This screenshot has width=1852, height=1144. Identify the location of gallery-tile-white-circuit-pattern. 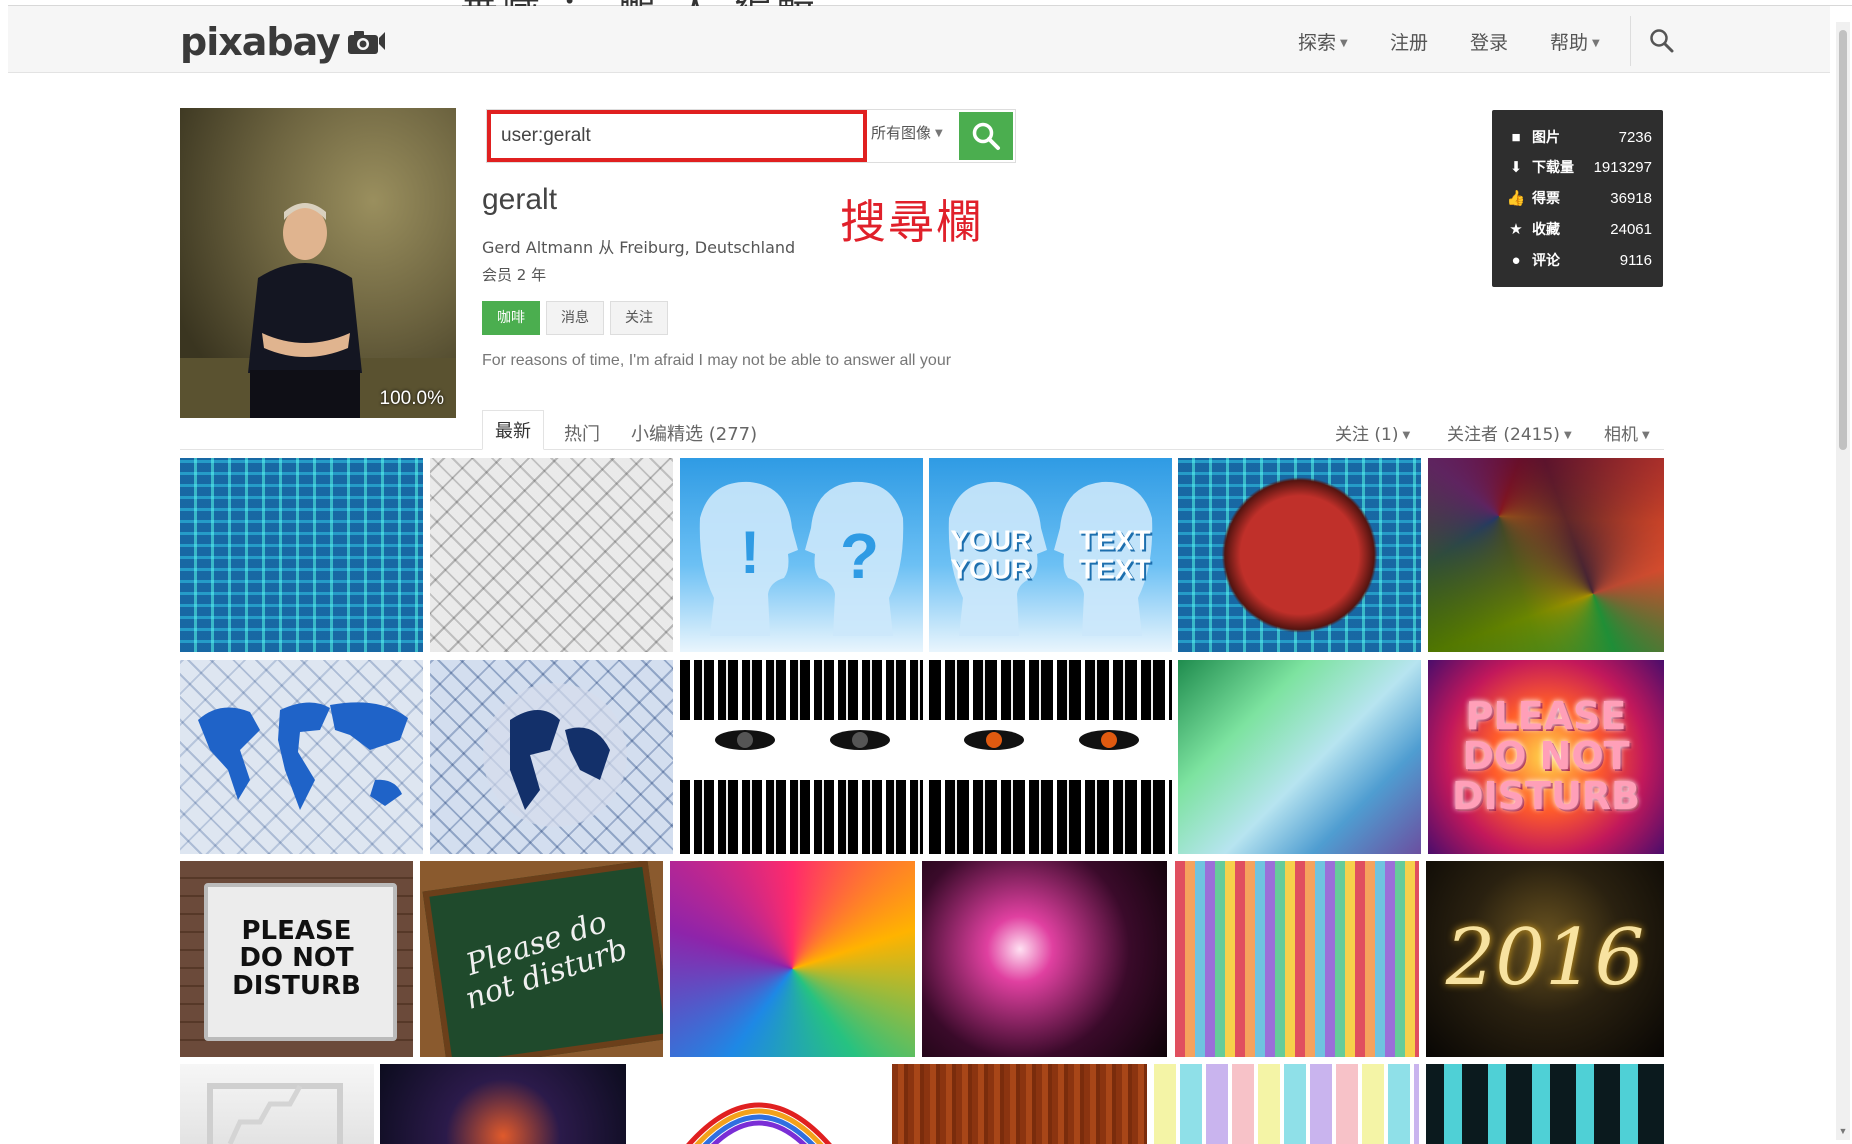
(551, 555).